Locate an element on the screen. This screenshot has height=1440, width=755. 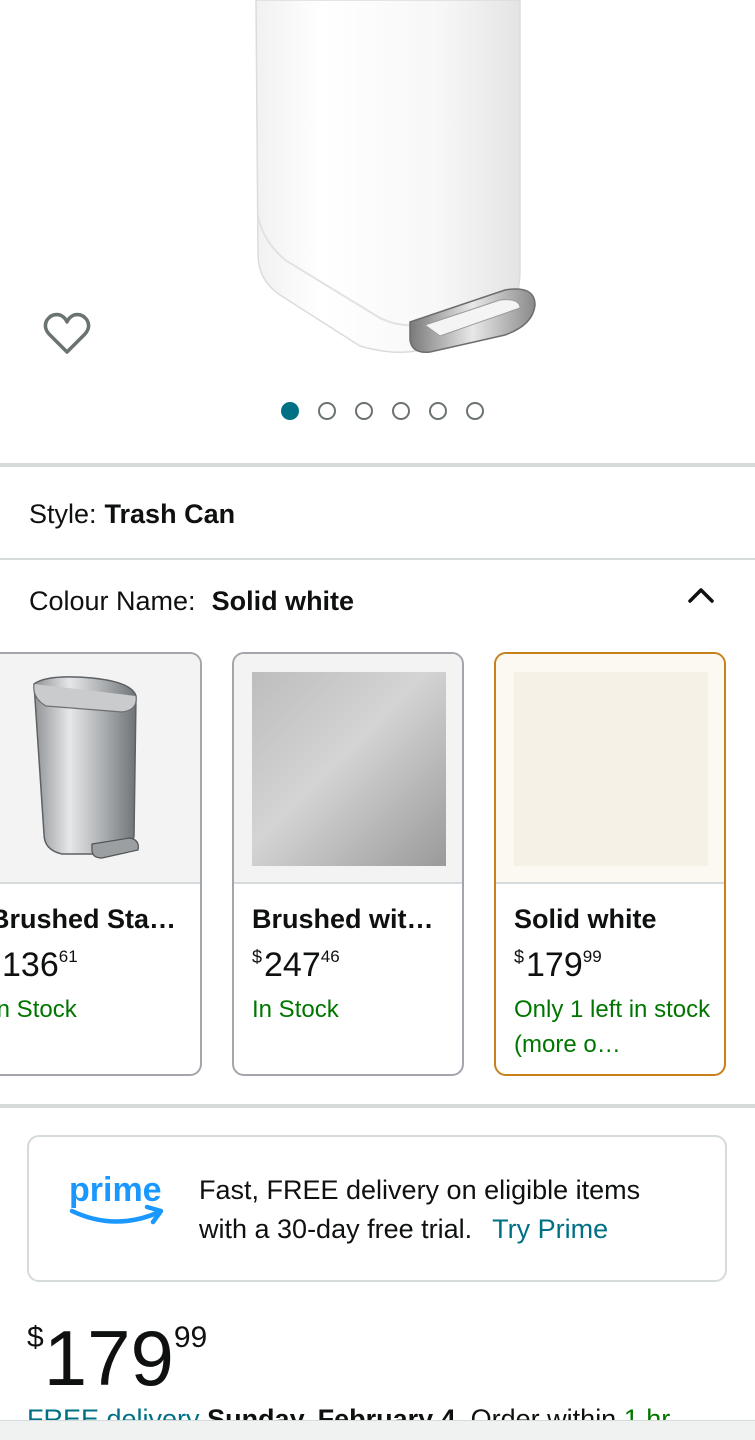
price-whole: 247 is located at coordinates (292, 965).